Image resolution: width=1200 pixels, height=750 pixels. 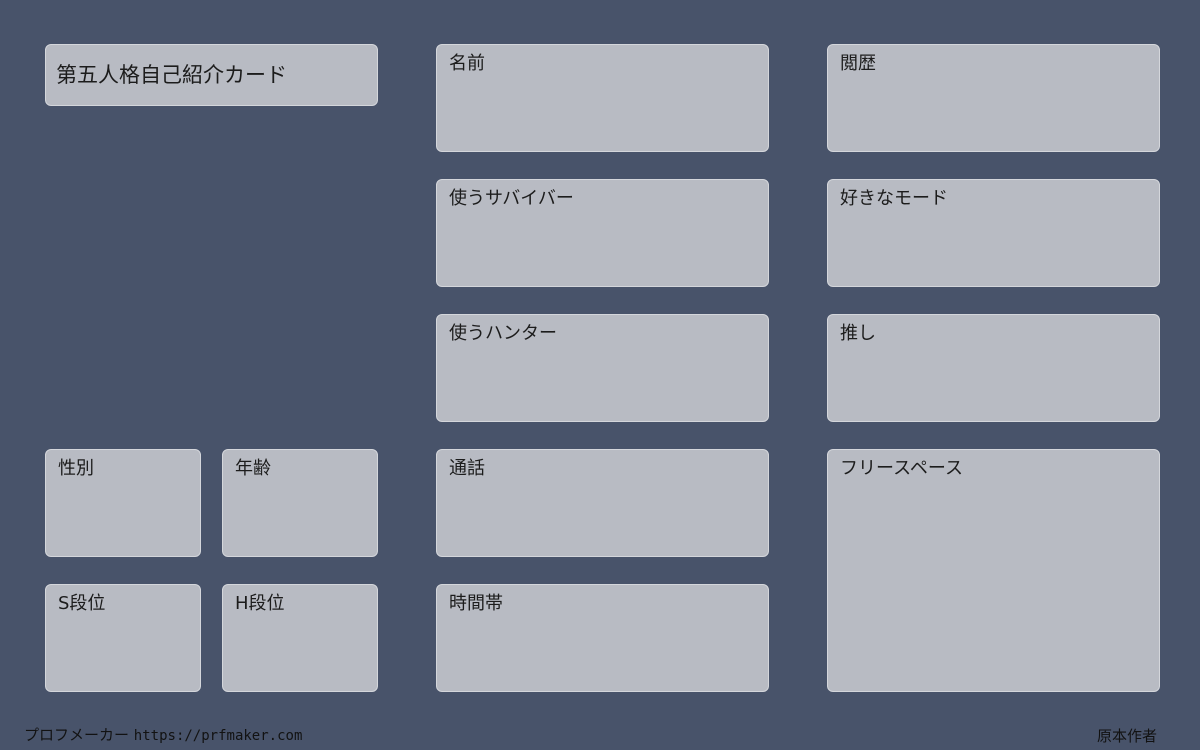 What do you see at coordinates (503, 333) in the screenshot?
I see `hunter-label: 使うハンター` at bounding box center [503, 333].